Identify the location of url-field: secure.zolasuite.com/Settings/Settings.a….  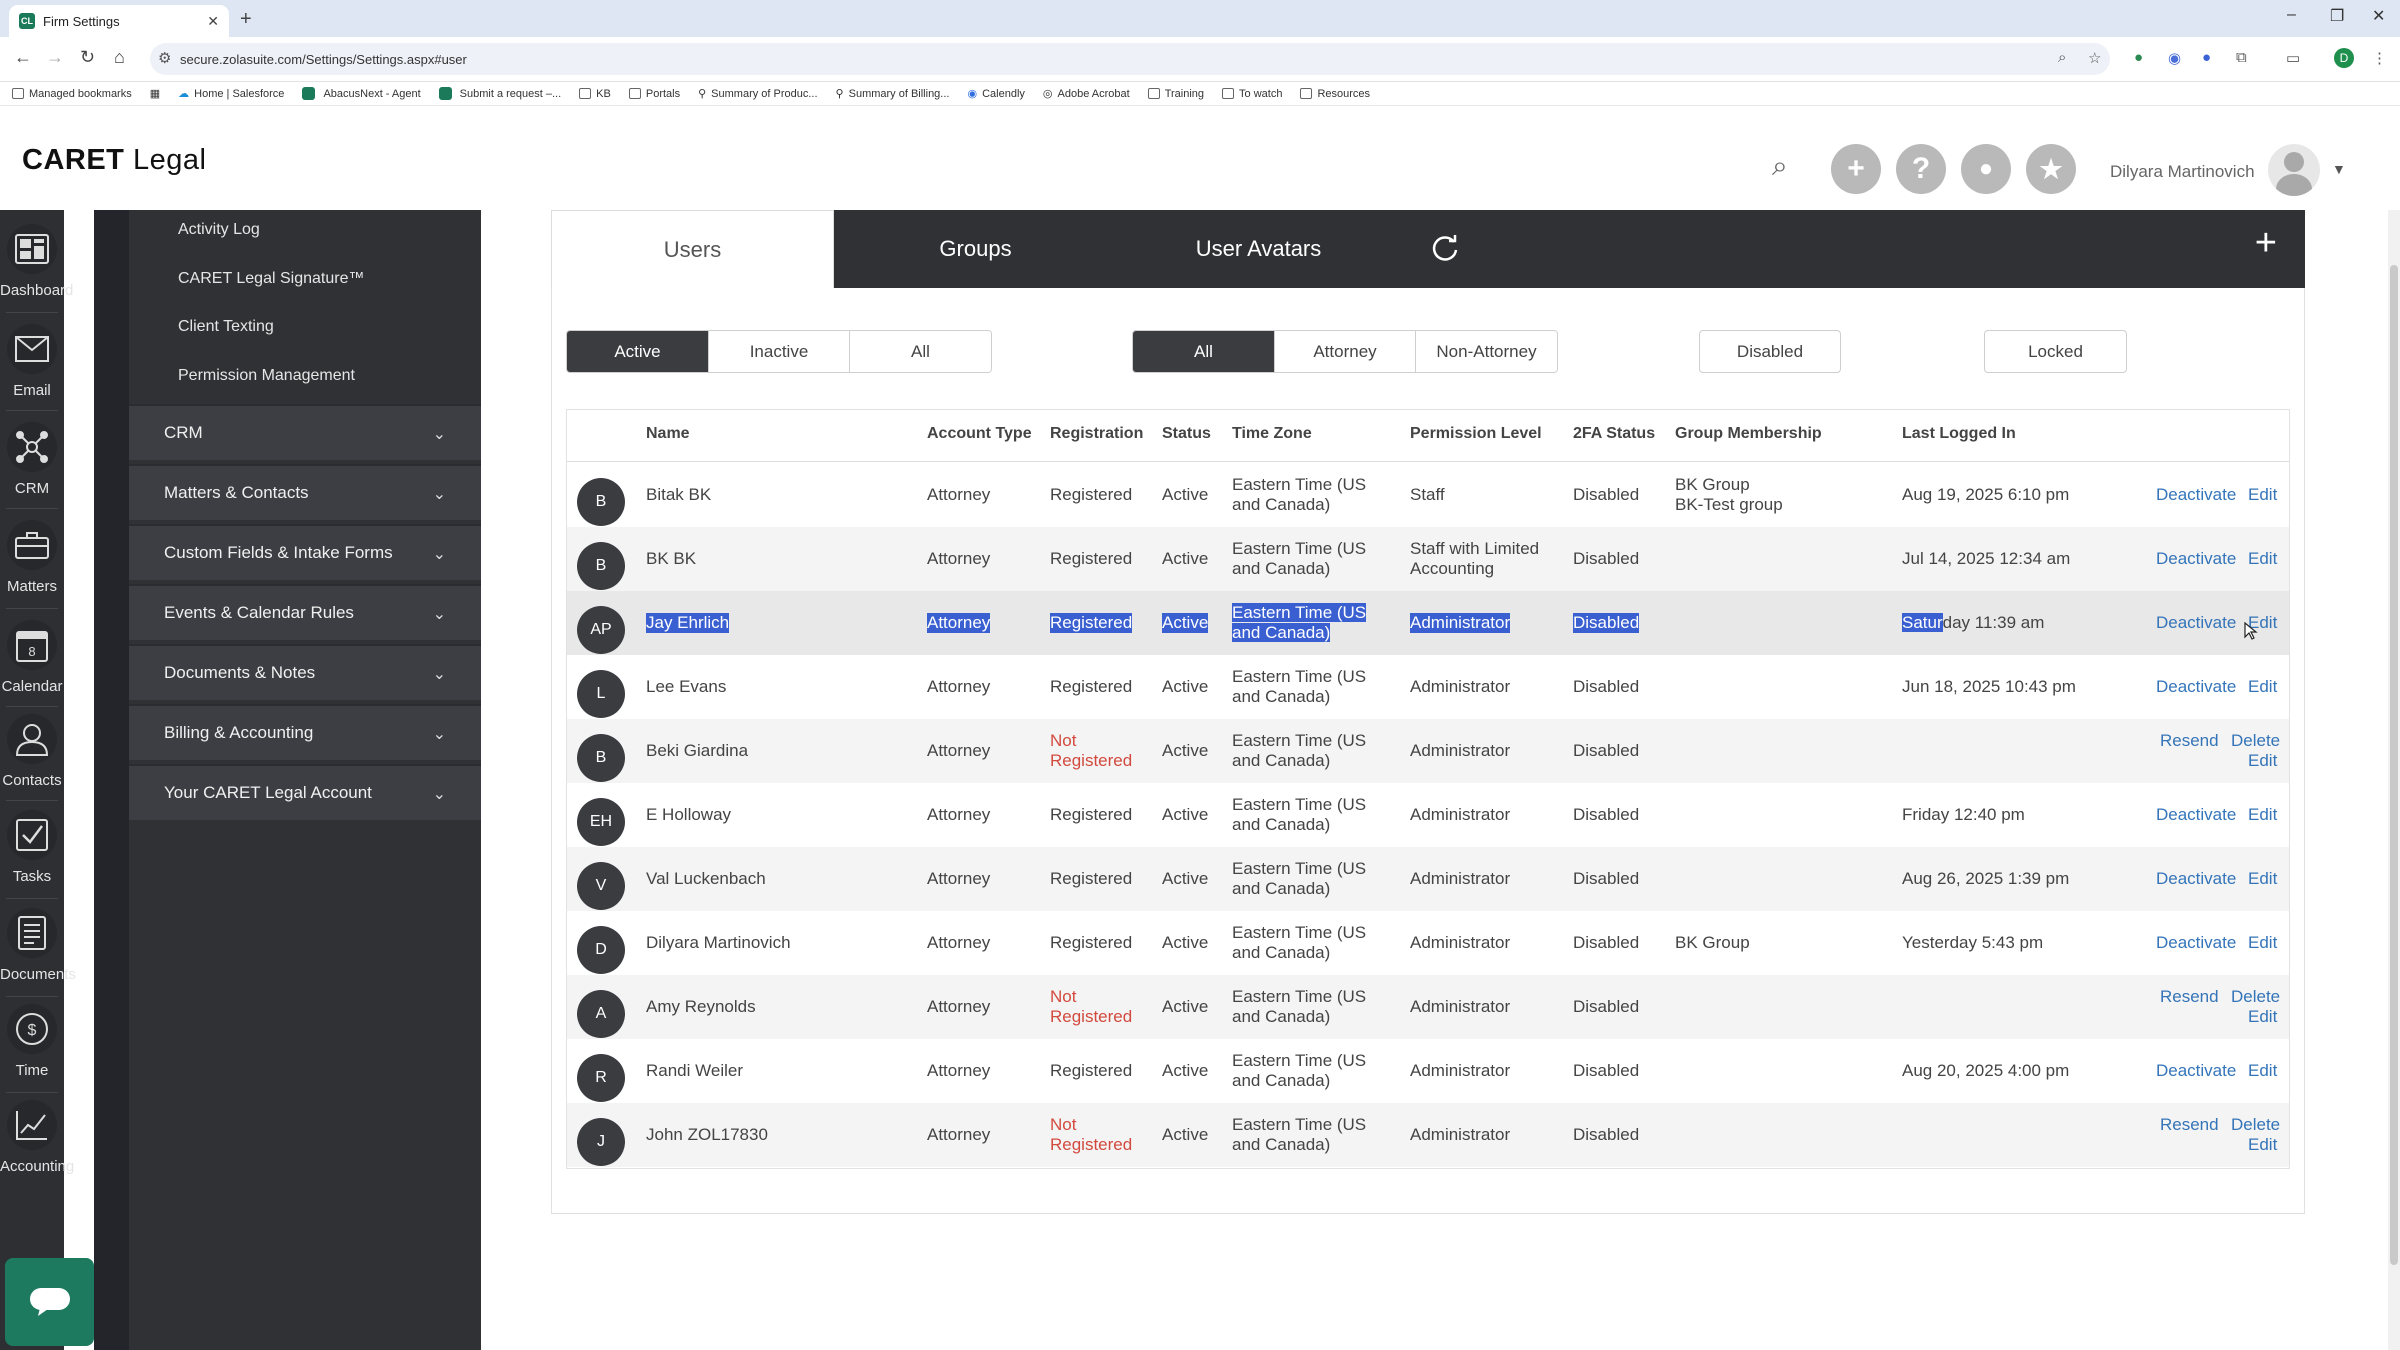
(1130, 59).